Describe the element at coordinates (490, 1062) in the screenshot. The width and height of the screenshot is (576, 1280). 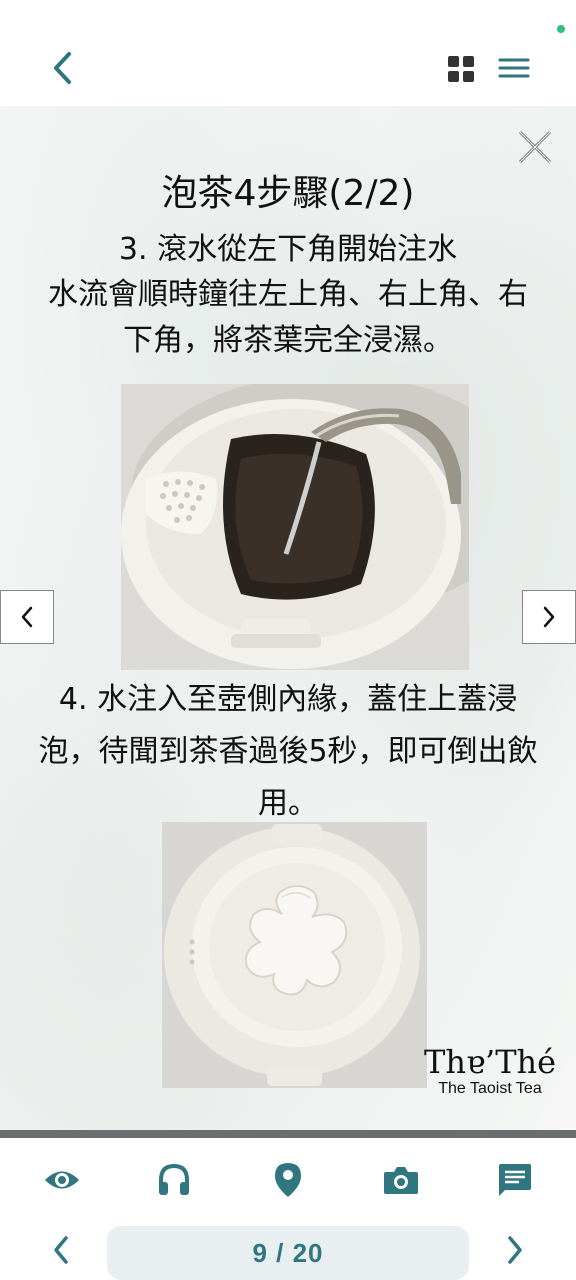
I see `logo-mark: Thɐ’Thé` at that location.